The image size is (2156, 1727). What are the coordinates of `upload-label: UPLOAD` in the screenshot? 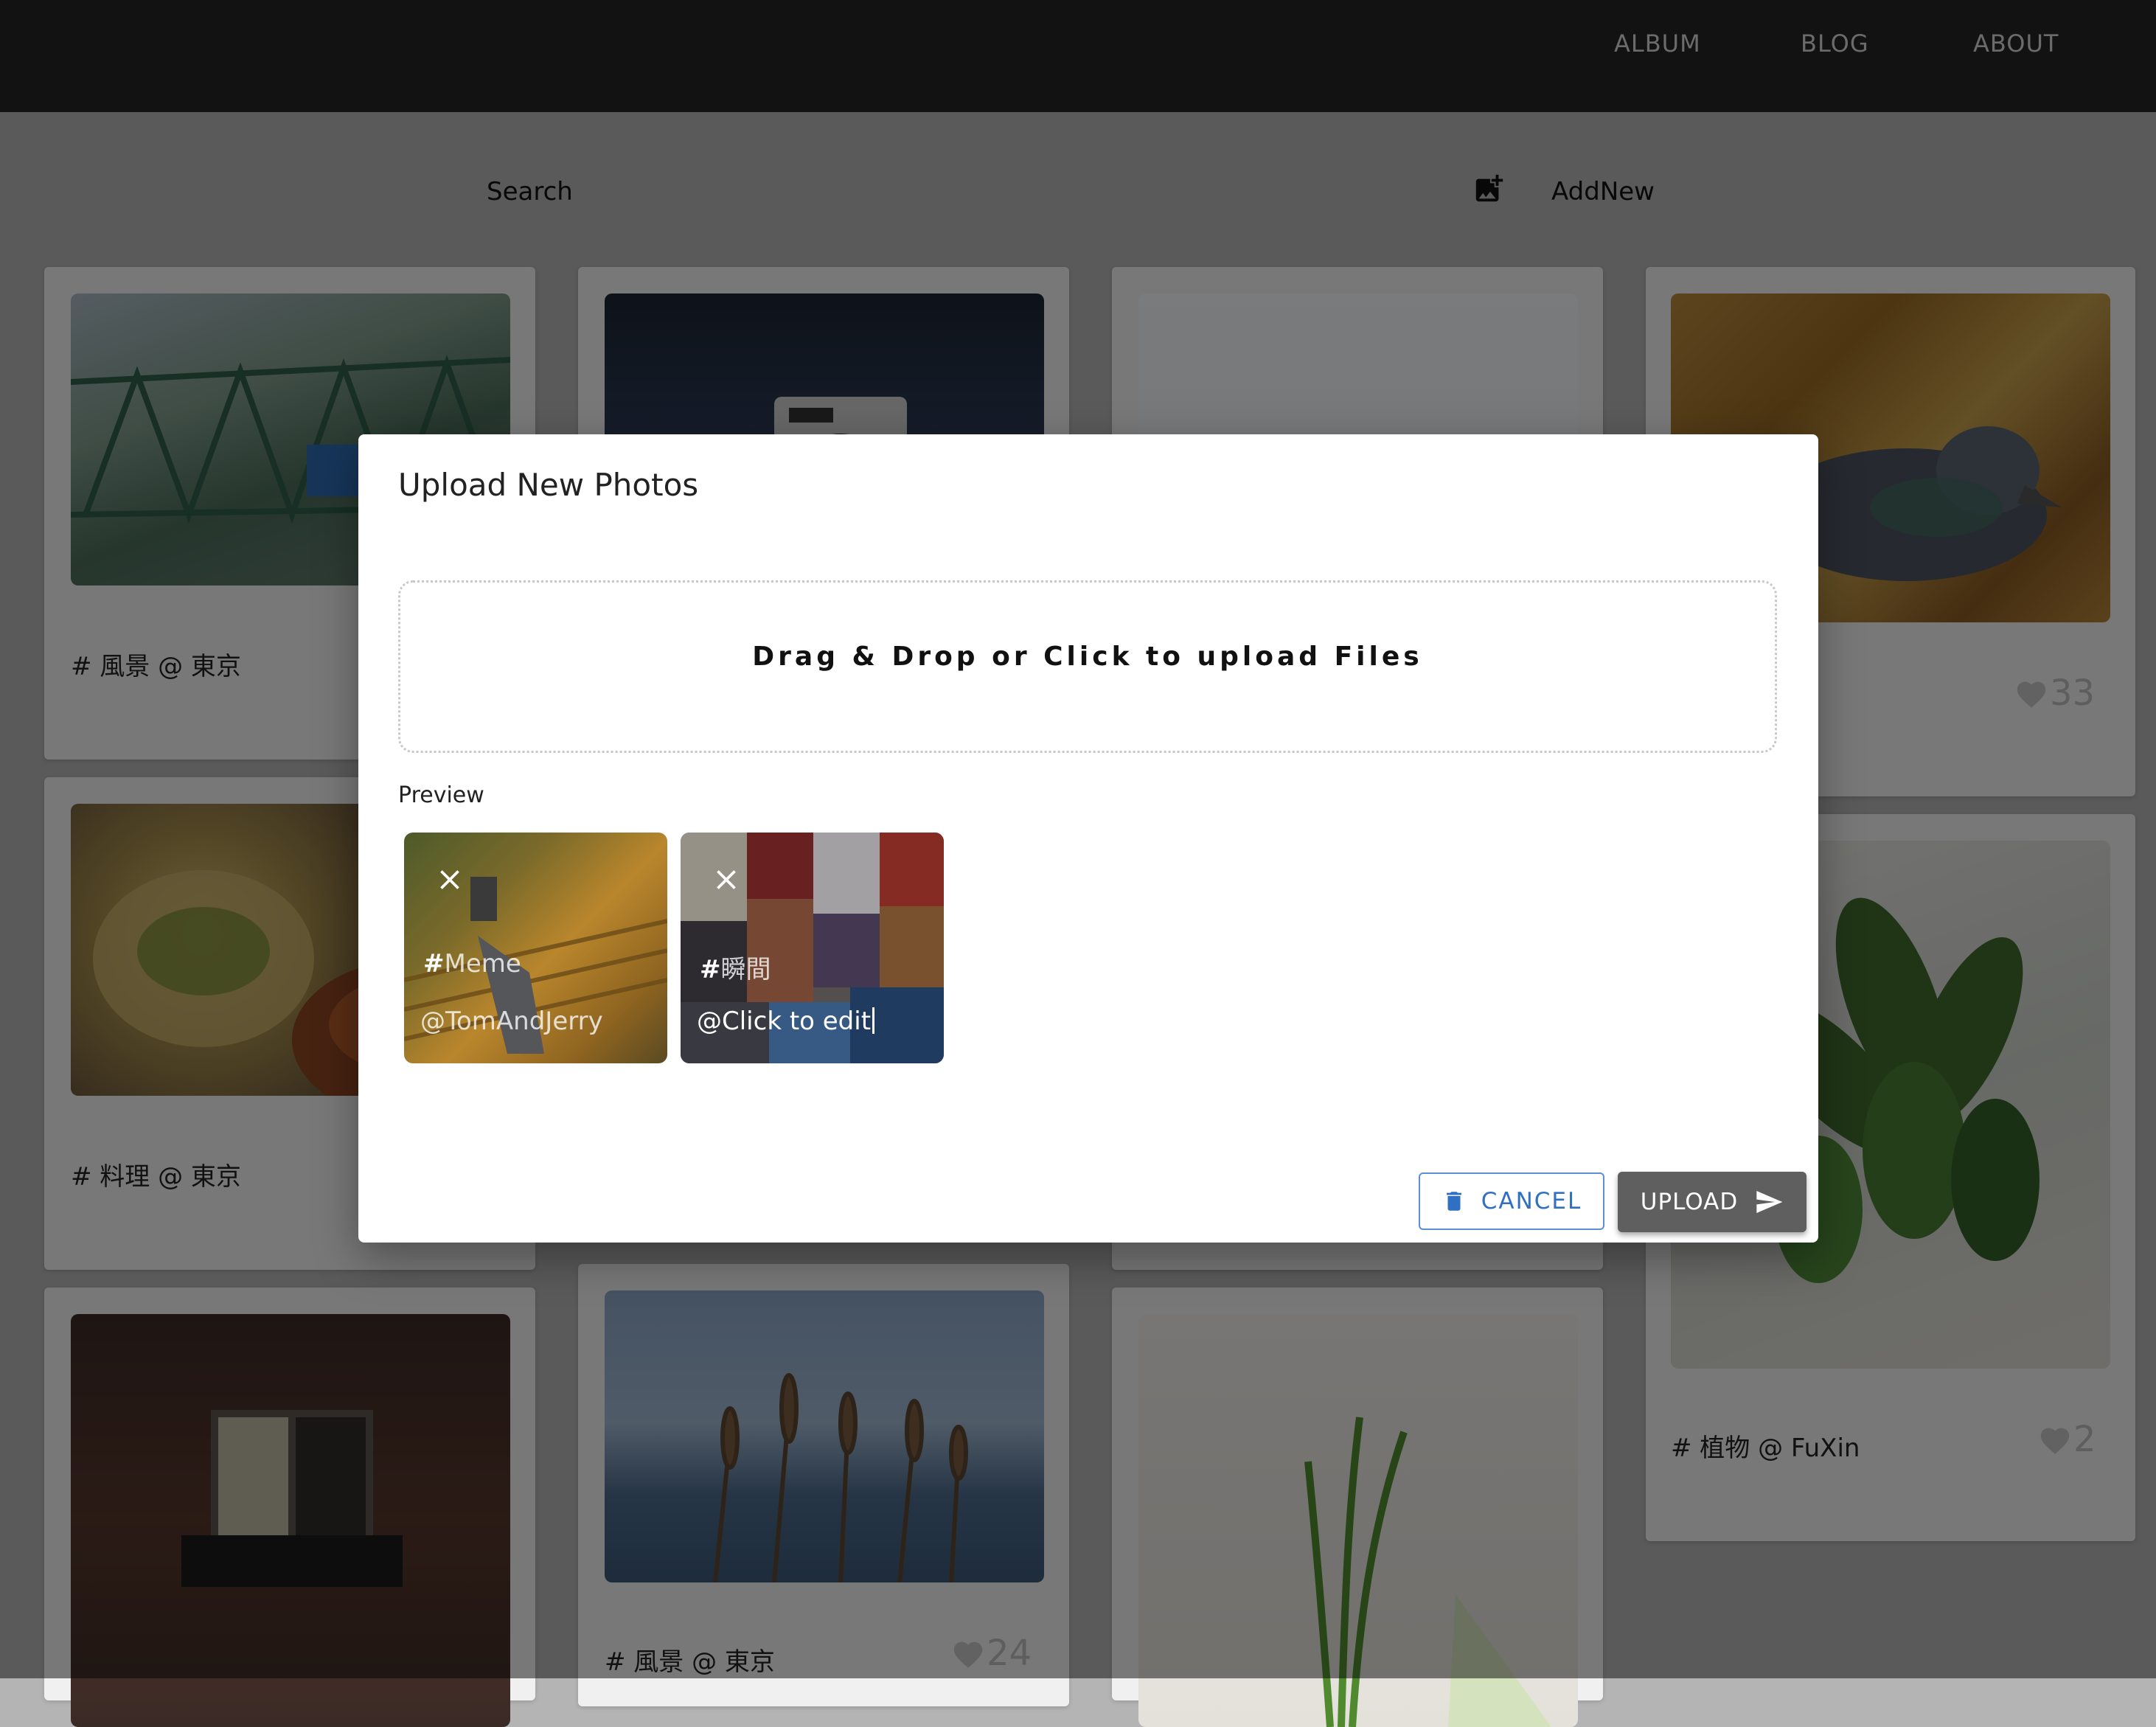 It's located at (1690, 1202).